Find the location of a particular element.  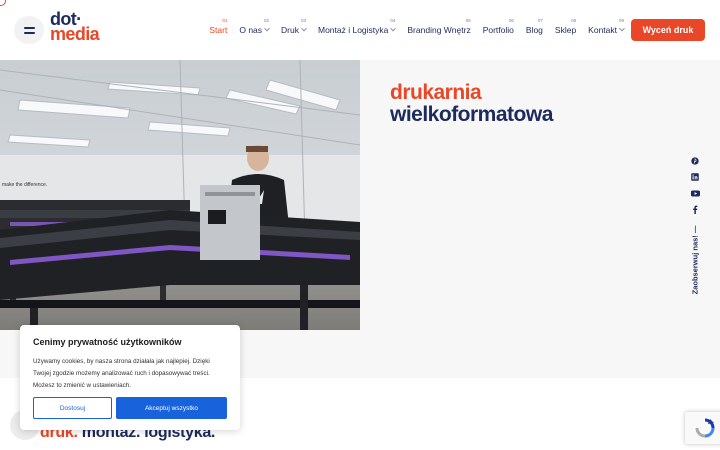

nav-item-label: Start is located at coordinates (218, 30).